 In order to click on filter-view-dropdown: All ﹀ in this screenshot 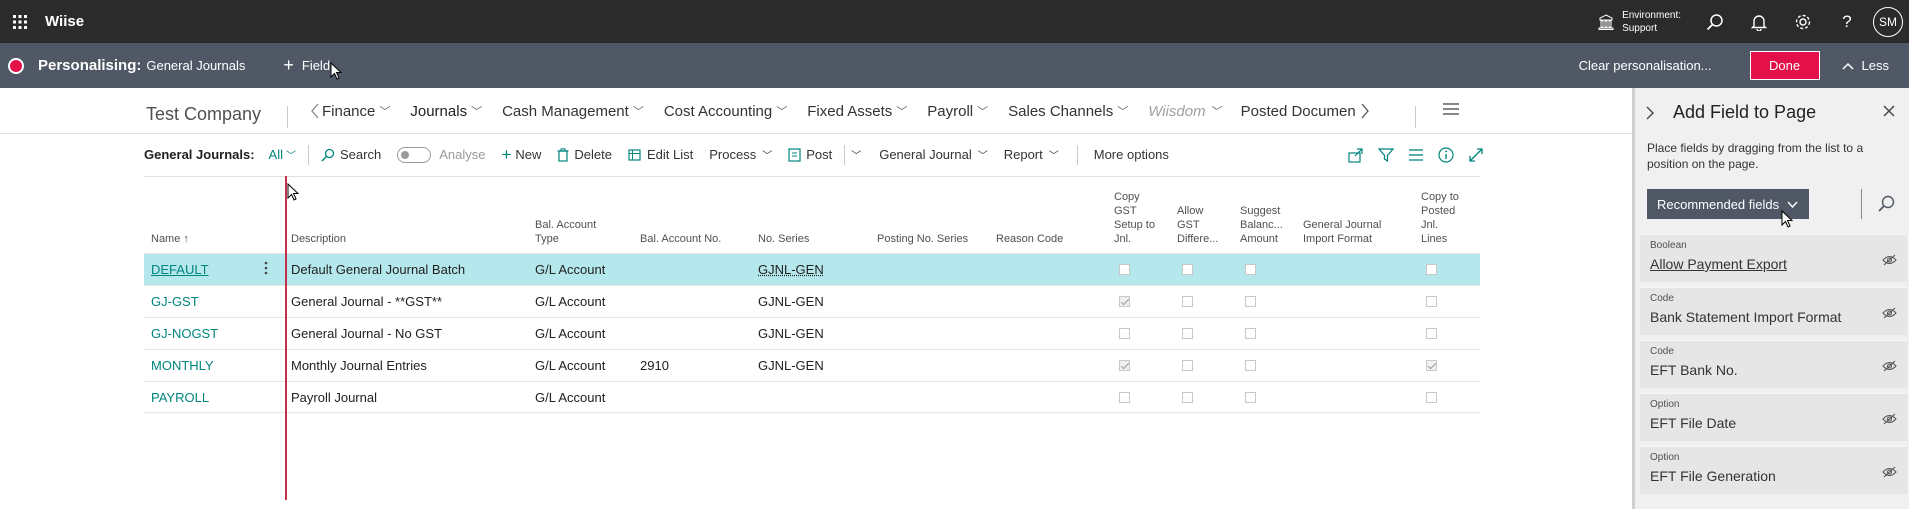, I will do `click(282, 154)`.